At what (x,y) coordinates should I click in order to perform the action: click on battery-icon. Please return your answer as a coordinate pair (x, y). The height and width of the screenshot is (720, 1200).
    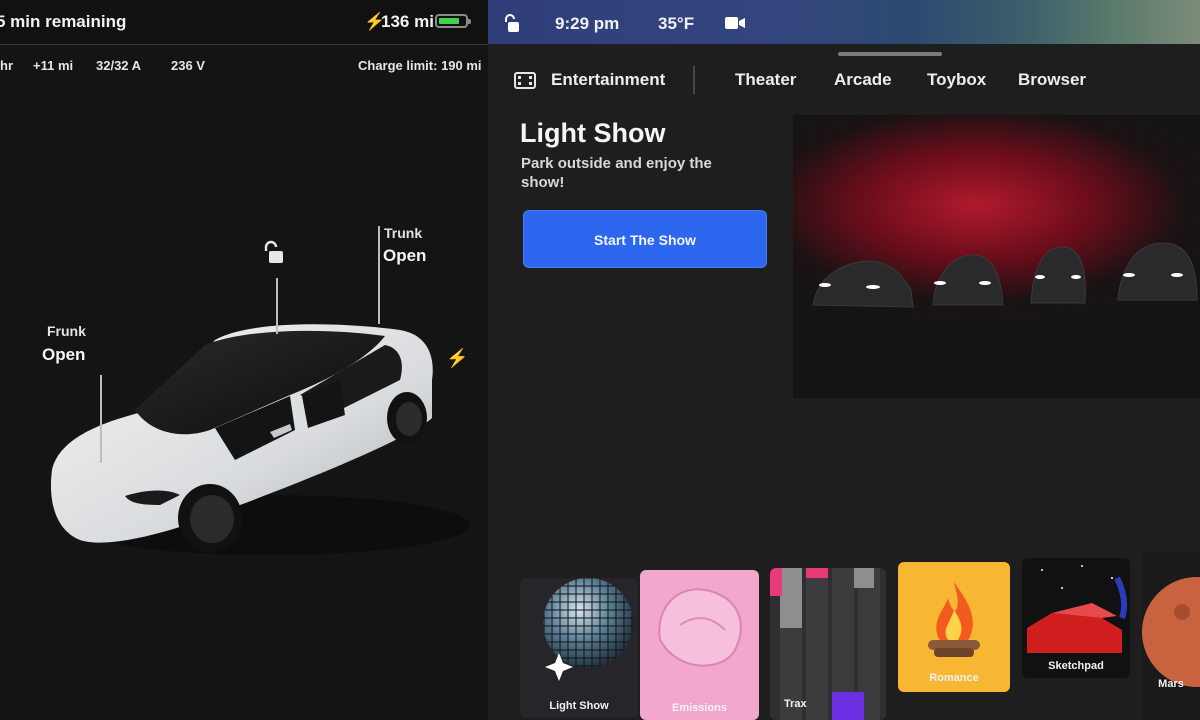
    Looking at the image, I should click on (453, 21).